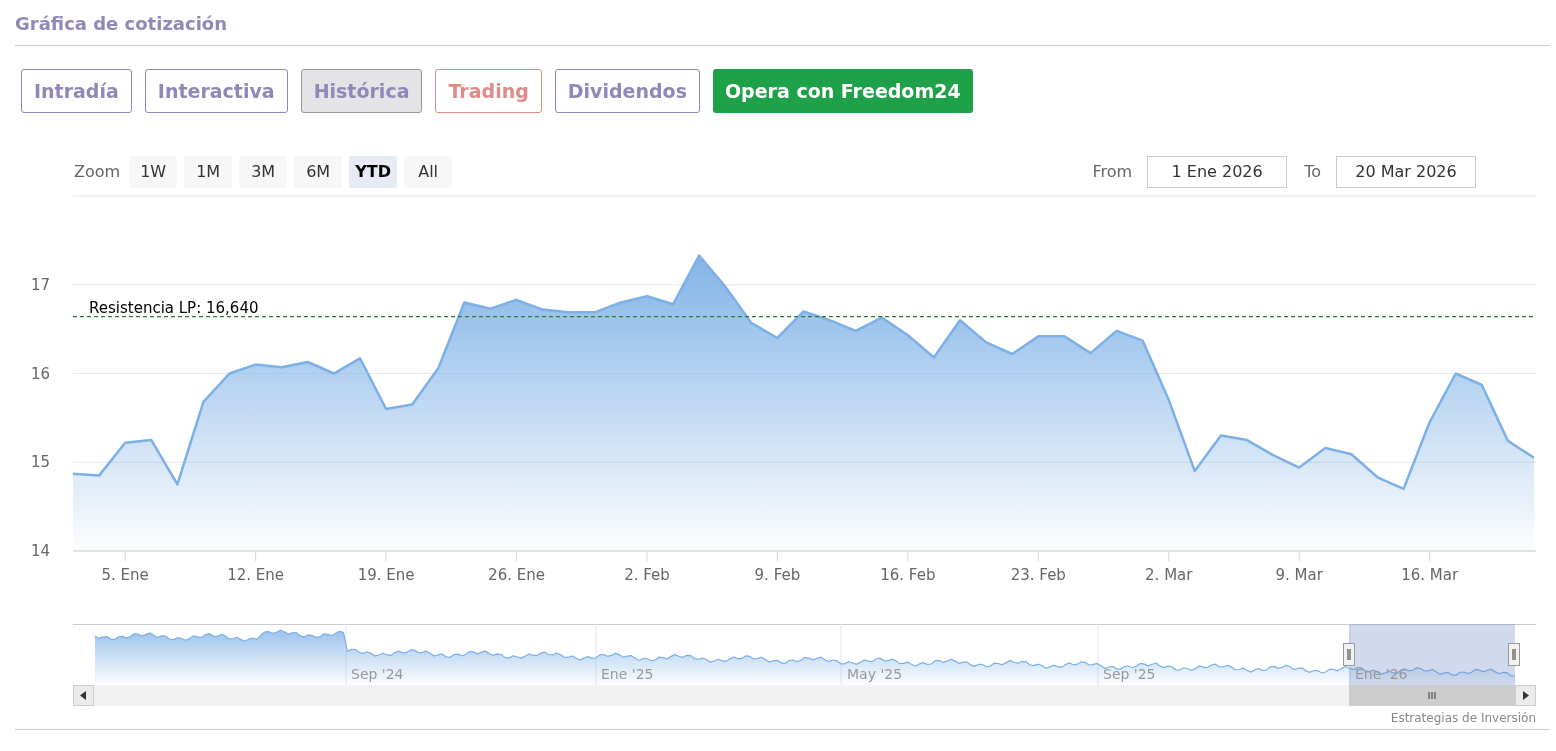 This screenshot has height=751, width=1556. Describe the element at coordinates (373, 171) in the screenshot. I see `zoom-button: YTD` at that location.